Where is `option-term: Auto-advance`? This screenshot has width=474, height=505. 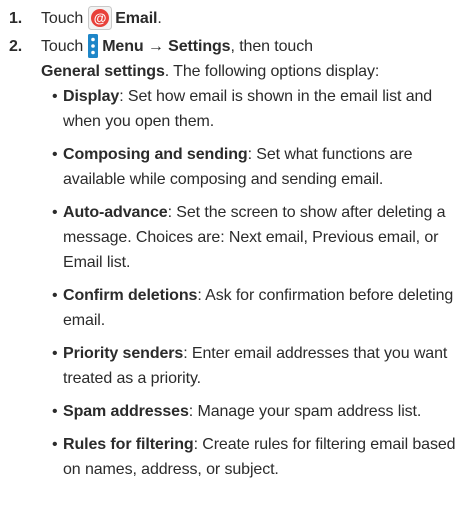 option-term: Auto-advance is located at coordinates (115, 212).